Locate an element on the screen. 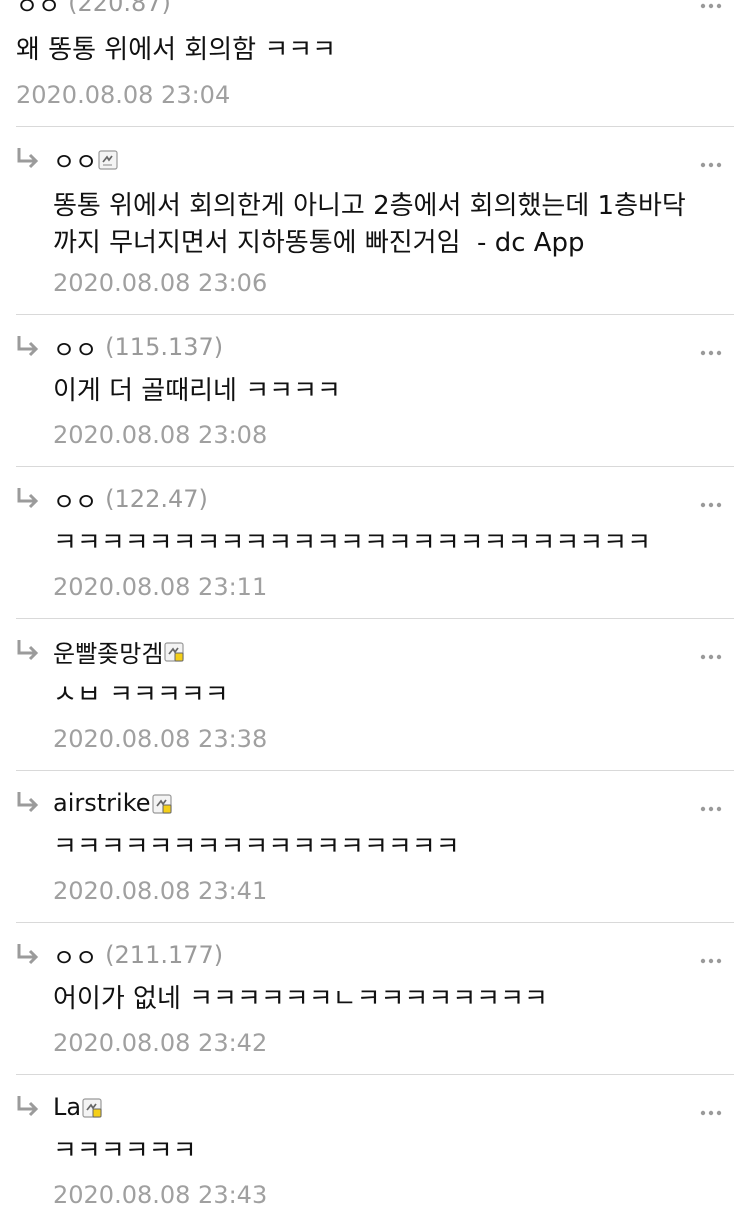 The height and width of the screenshot is (1209, 750). comment-author-line: airstrike is located at coordinates (112, 803).